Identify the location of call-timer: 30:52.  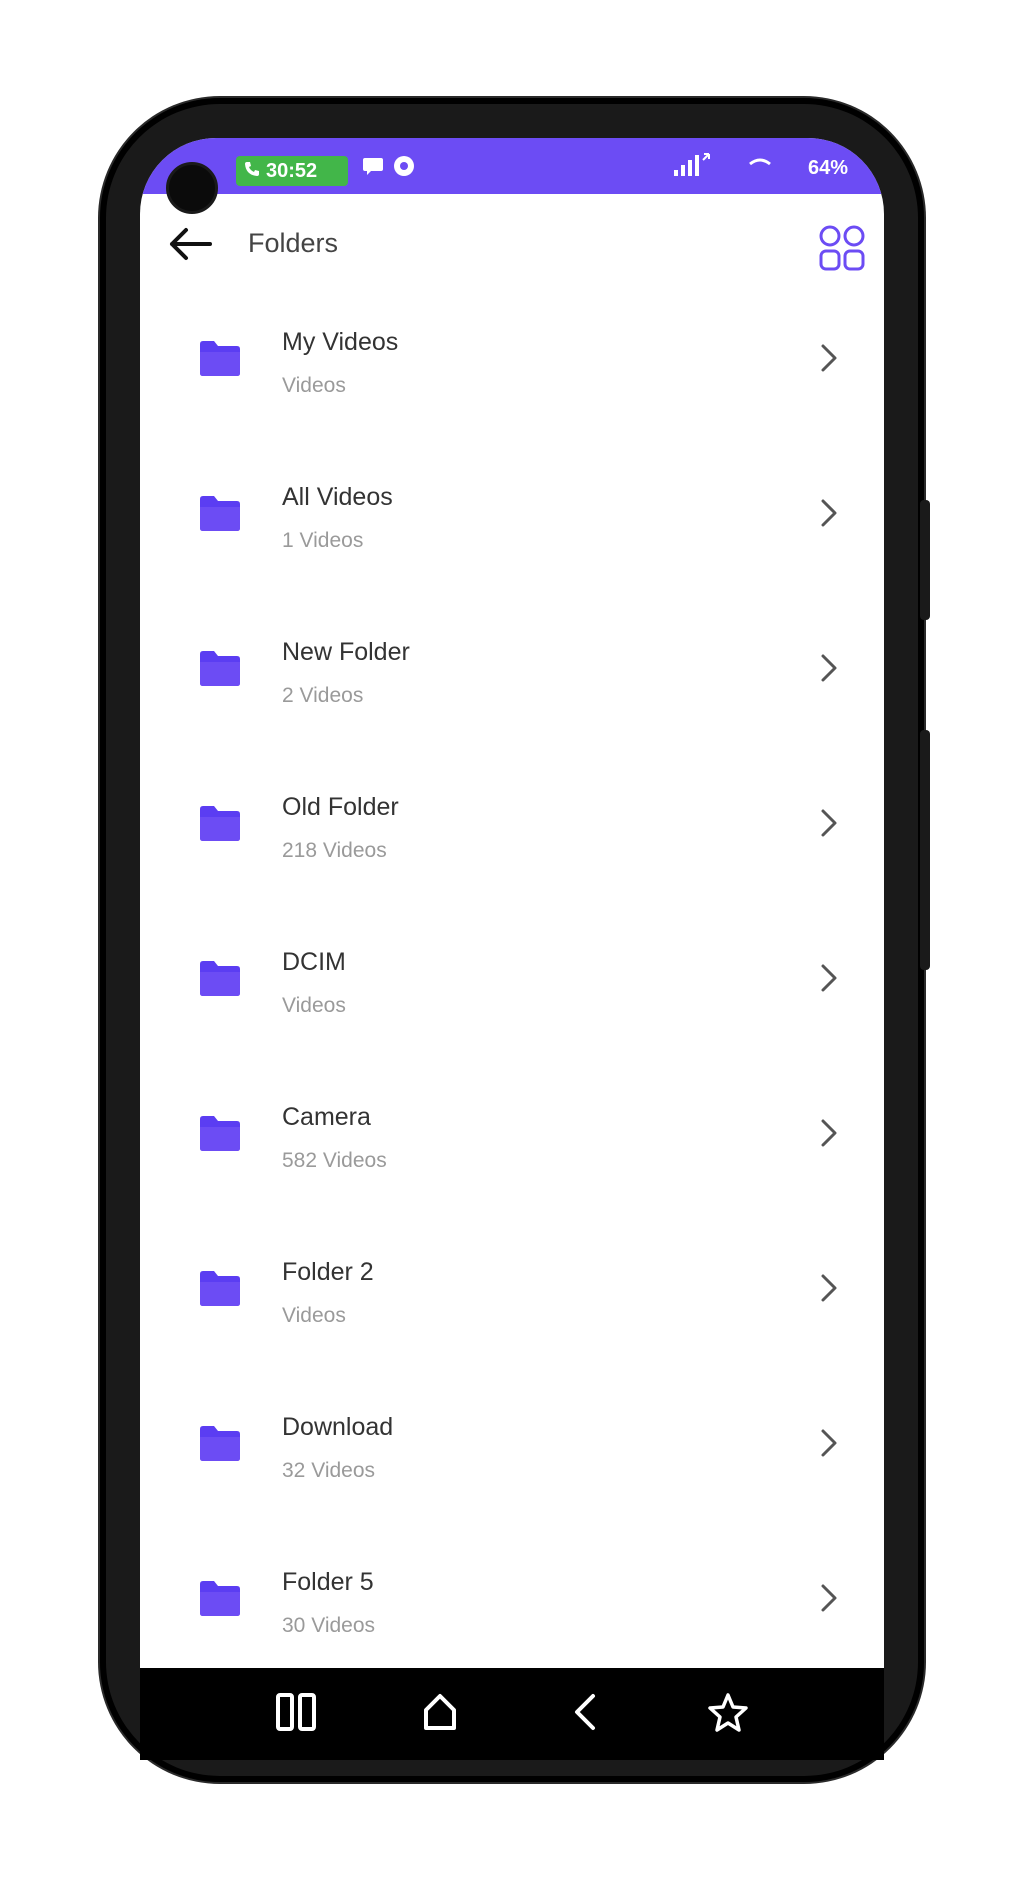
(292, 171).